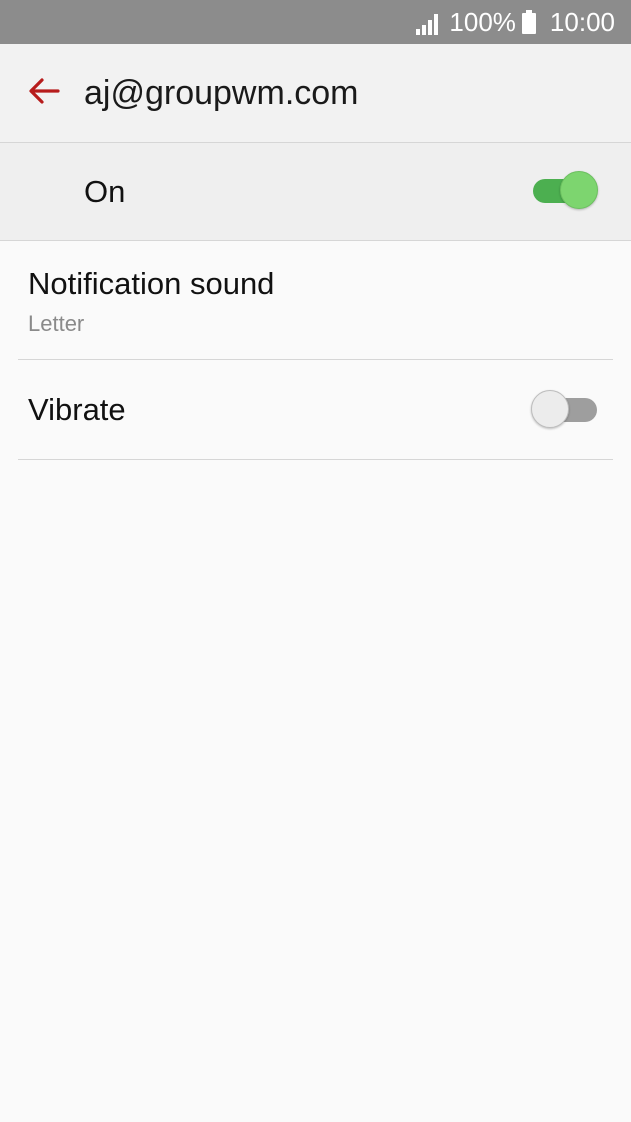  I want to click on master-switch-label: On, so click(105, 191).